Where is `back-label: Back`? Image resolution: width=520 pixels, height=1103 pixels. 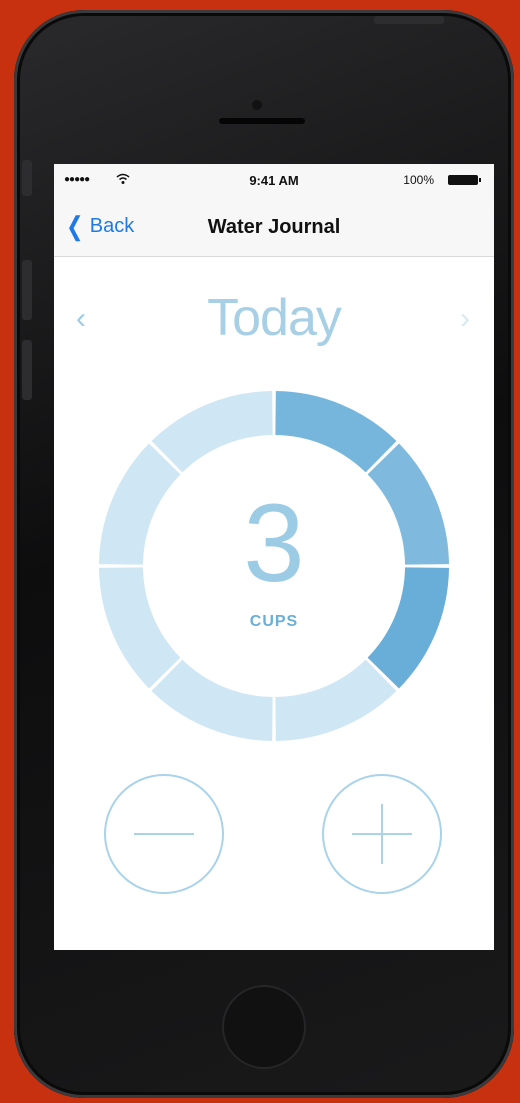 back-label: Back is located at coordinates (112, 225).